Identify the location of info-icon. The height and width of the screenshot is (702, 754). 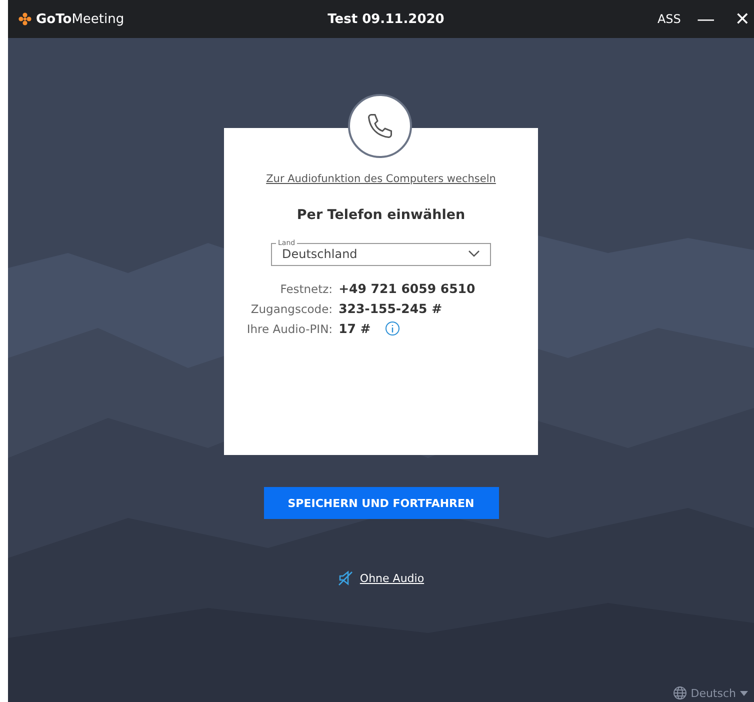
(392, 328).